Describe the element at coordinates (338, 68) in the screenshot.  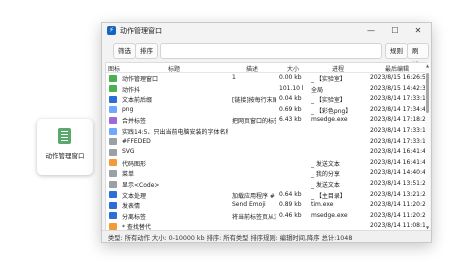
I see `column-header-process: 进程` at that location.